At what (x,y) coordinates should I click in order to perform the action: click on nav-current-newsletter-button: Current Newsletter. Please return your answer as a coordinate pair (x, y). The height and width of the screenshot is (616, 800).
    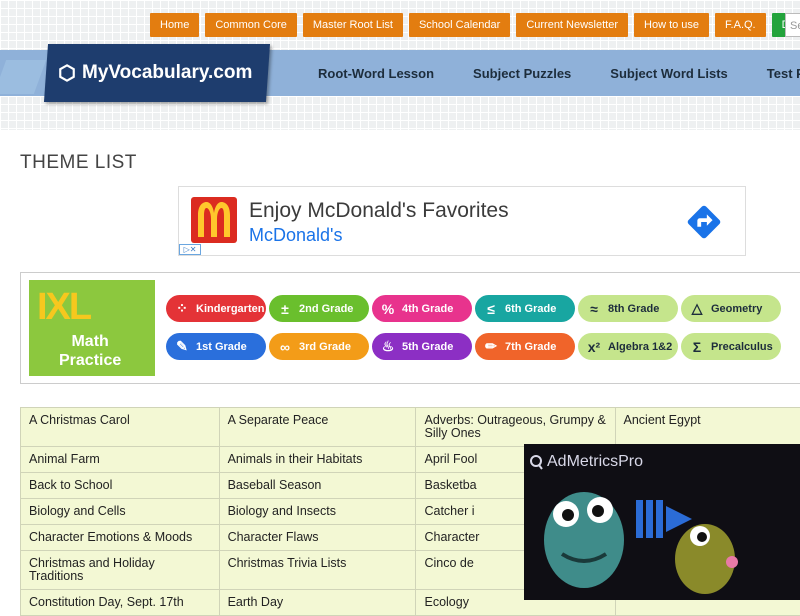
    Looking at the image, I should click on (572, 25).